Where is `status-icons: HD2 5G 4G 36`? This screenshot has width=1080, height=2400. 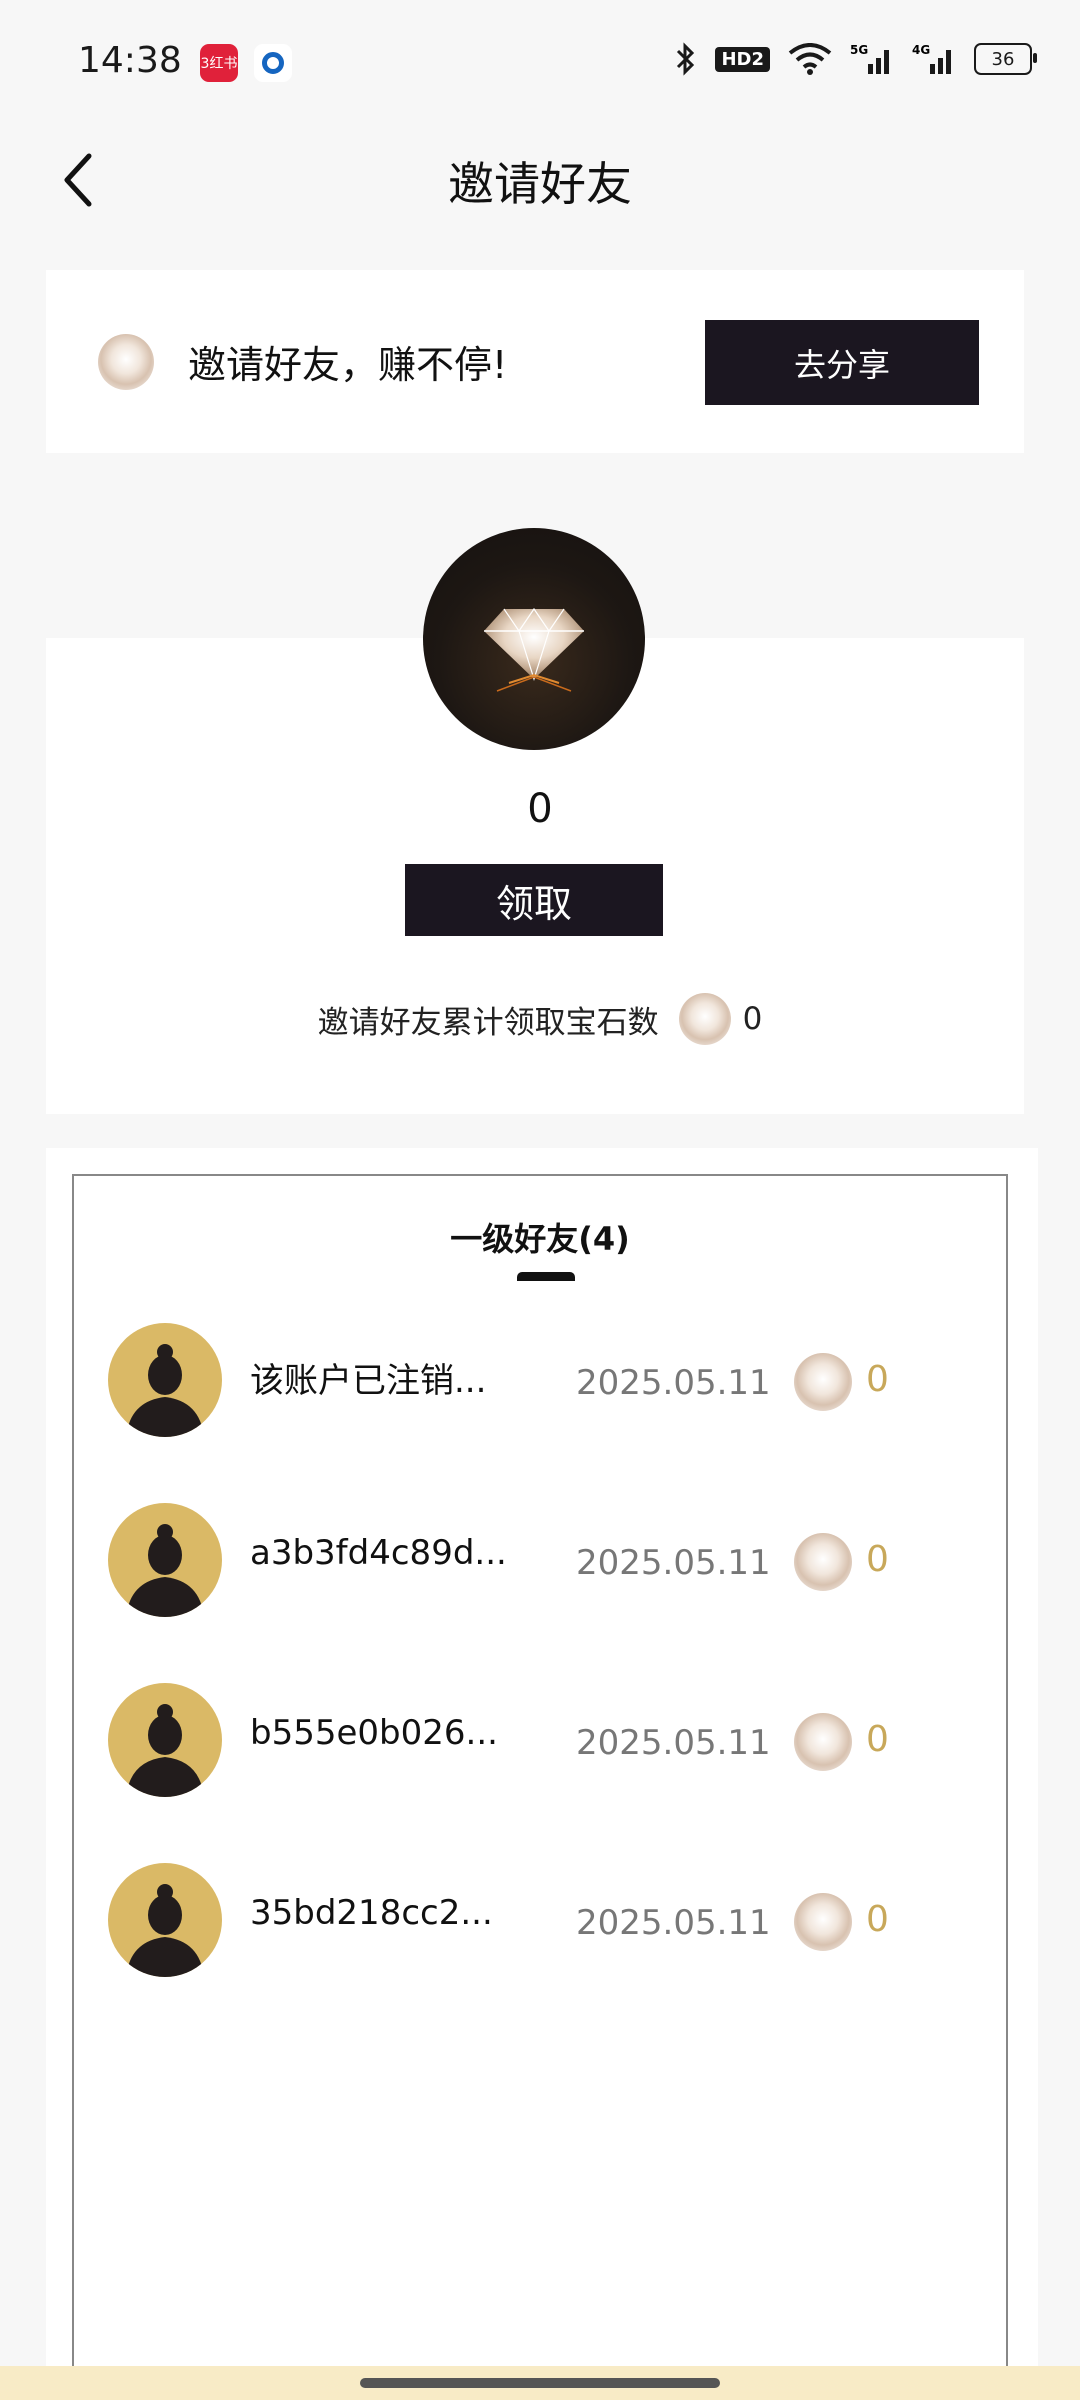 status-icons: HD2 5G 4G 36 is located at coordinates (856, 59).